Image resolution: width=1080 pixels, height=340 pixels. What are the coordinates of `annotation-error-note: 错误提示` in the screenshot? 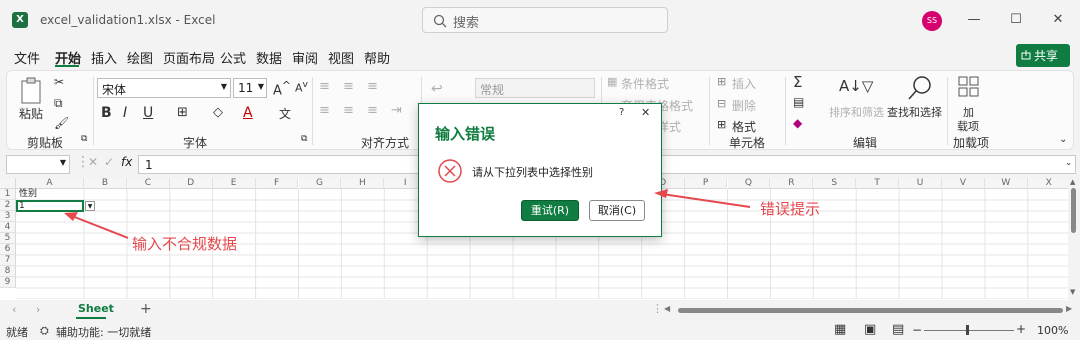 It's located at (790, 209).